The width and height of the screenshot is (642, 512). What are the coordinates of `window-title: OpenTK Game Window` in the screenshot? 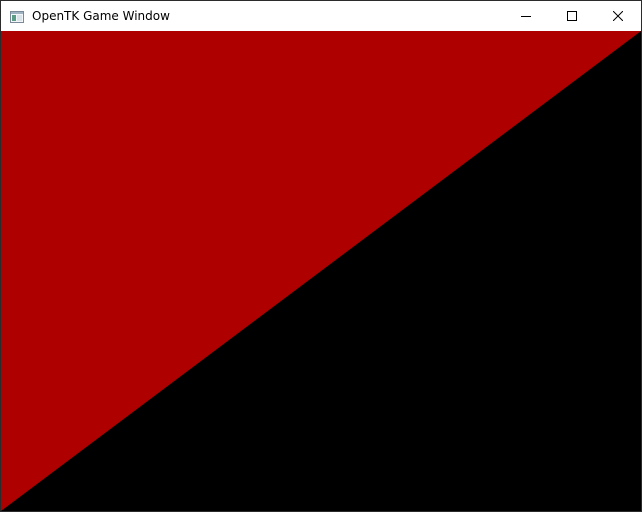 It's located at (101, 16).